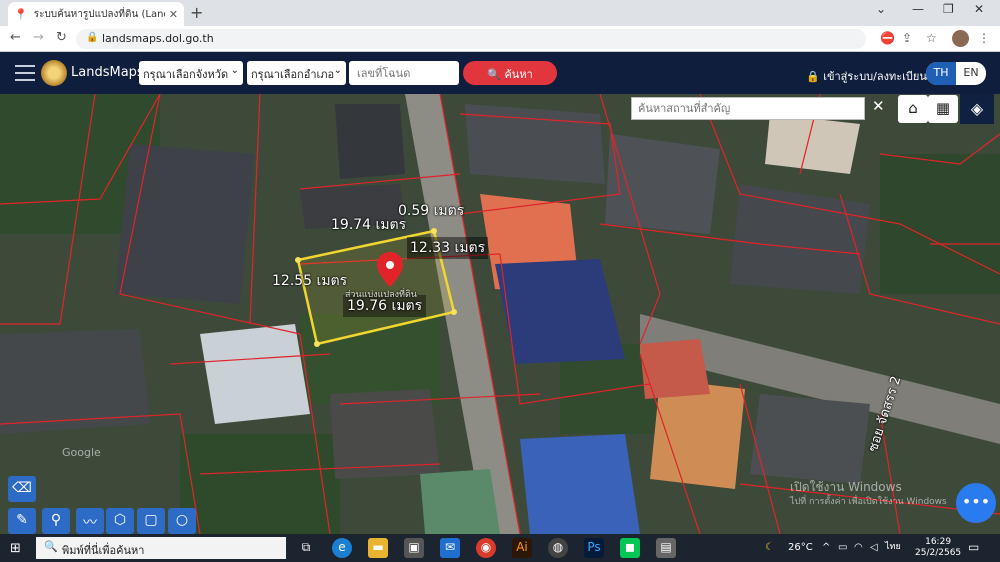 The height and width of the screenshot is (562, 1000). Describe the element at coordinates (471, 39) in the screenshot. I see `url-field: 🔒 landsmaps.dol.go.th` at that location.